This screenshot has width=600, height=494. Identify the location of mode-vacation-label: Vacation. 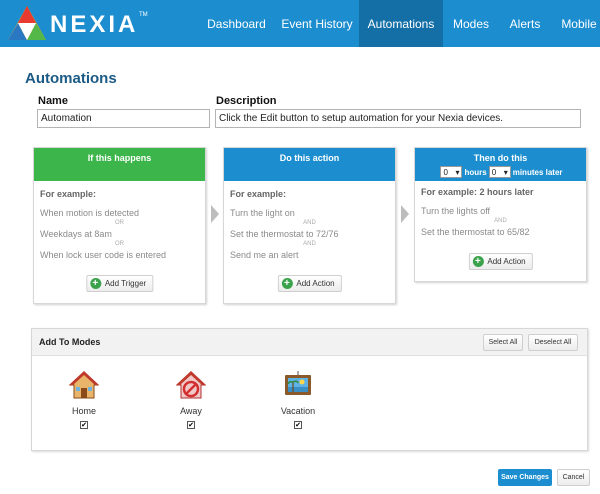
(298, 411).